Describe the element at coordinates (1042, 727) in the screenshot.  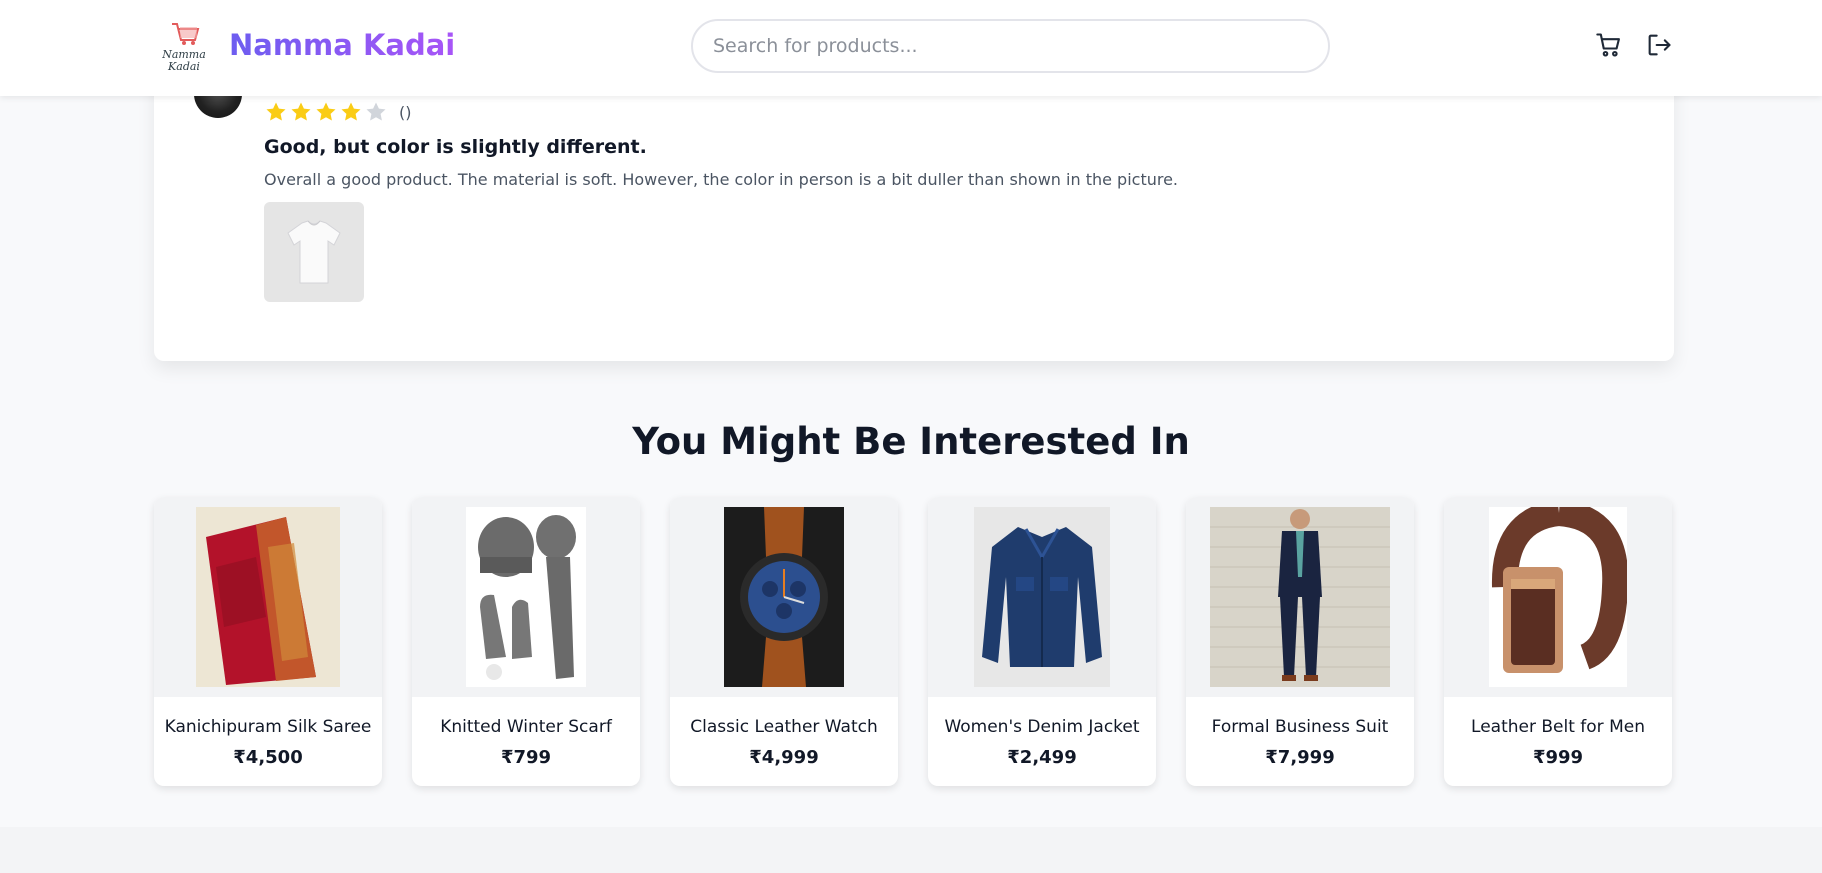
I see `product-name: Women's Denim Jacket` at that location.